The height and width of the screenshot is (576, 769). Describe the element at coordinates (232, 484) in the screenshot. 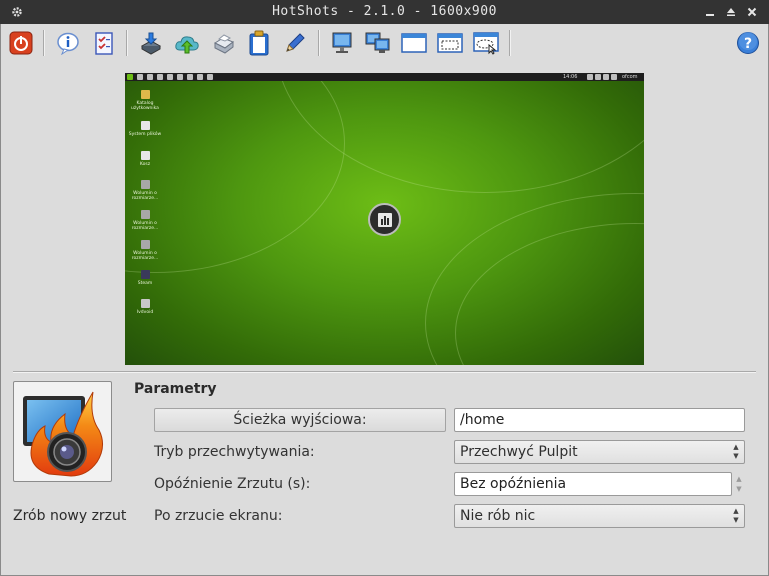

I see `delay-label: Opóźnienie Zrzutu (s):` at that location.